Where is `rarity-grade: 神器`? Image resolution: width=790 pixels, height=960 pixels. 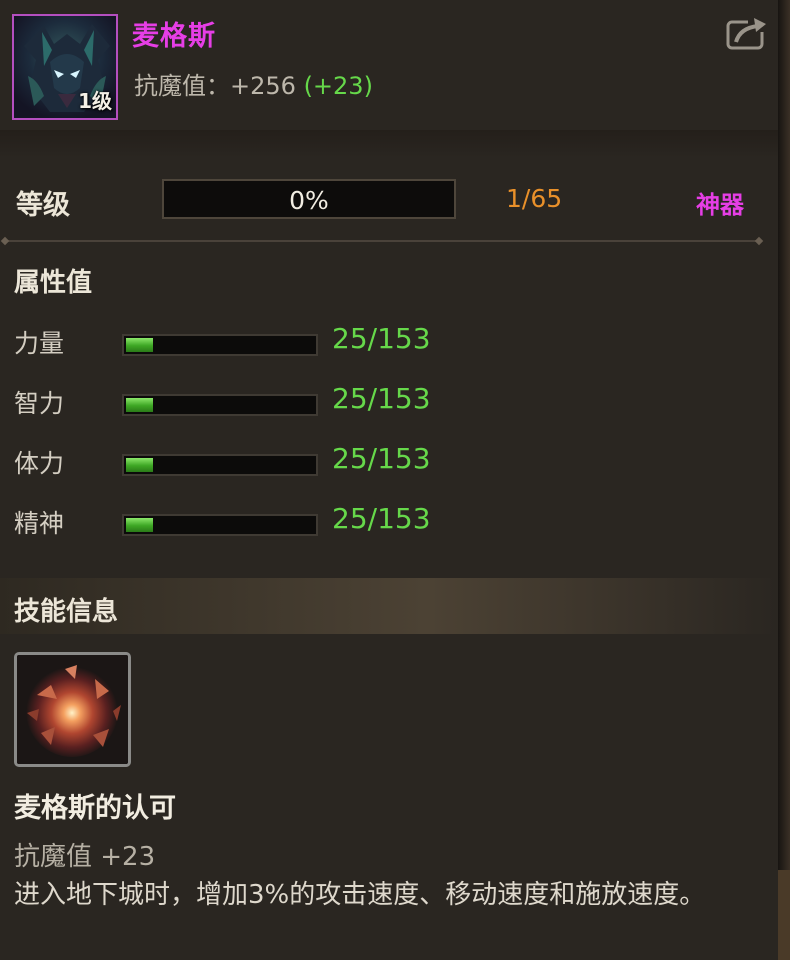 rarity-grade: 神器 is located at coordinates (720, 205).